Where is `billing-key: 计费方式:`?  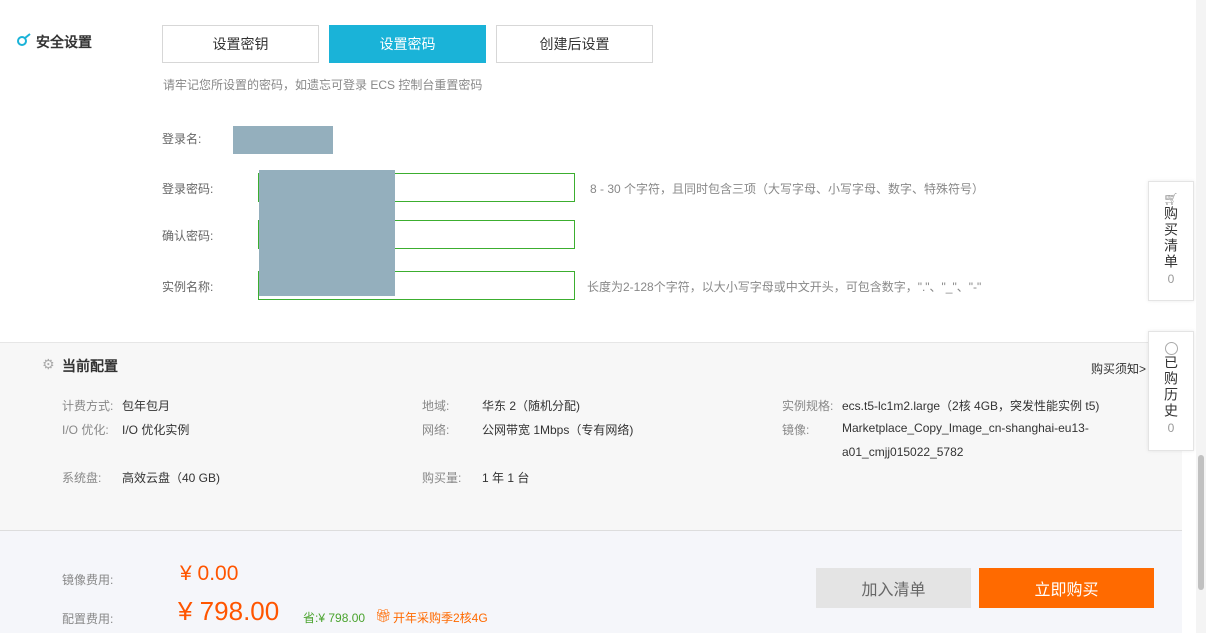 billing-key: 计费方式: is located at coordinates (88, 406).